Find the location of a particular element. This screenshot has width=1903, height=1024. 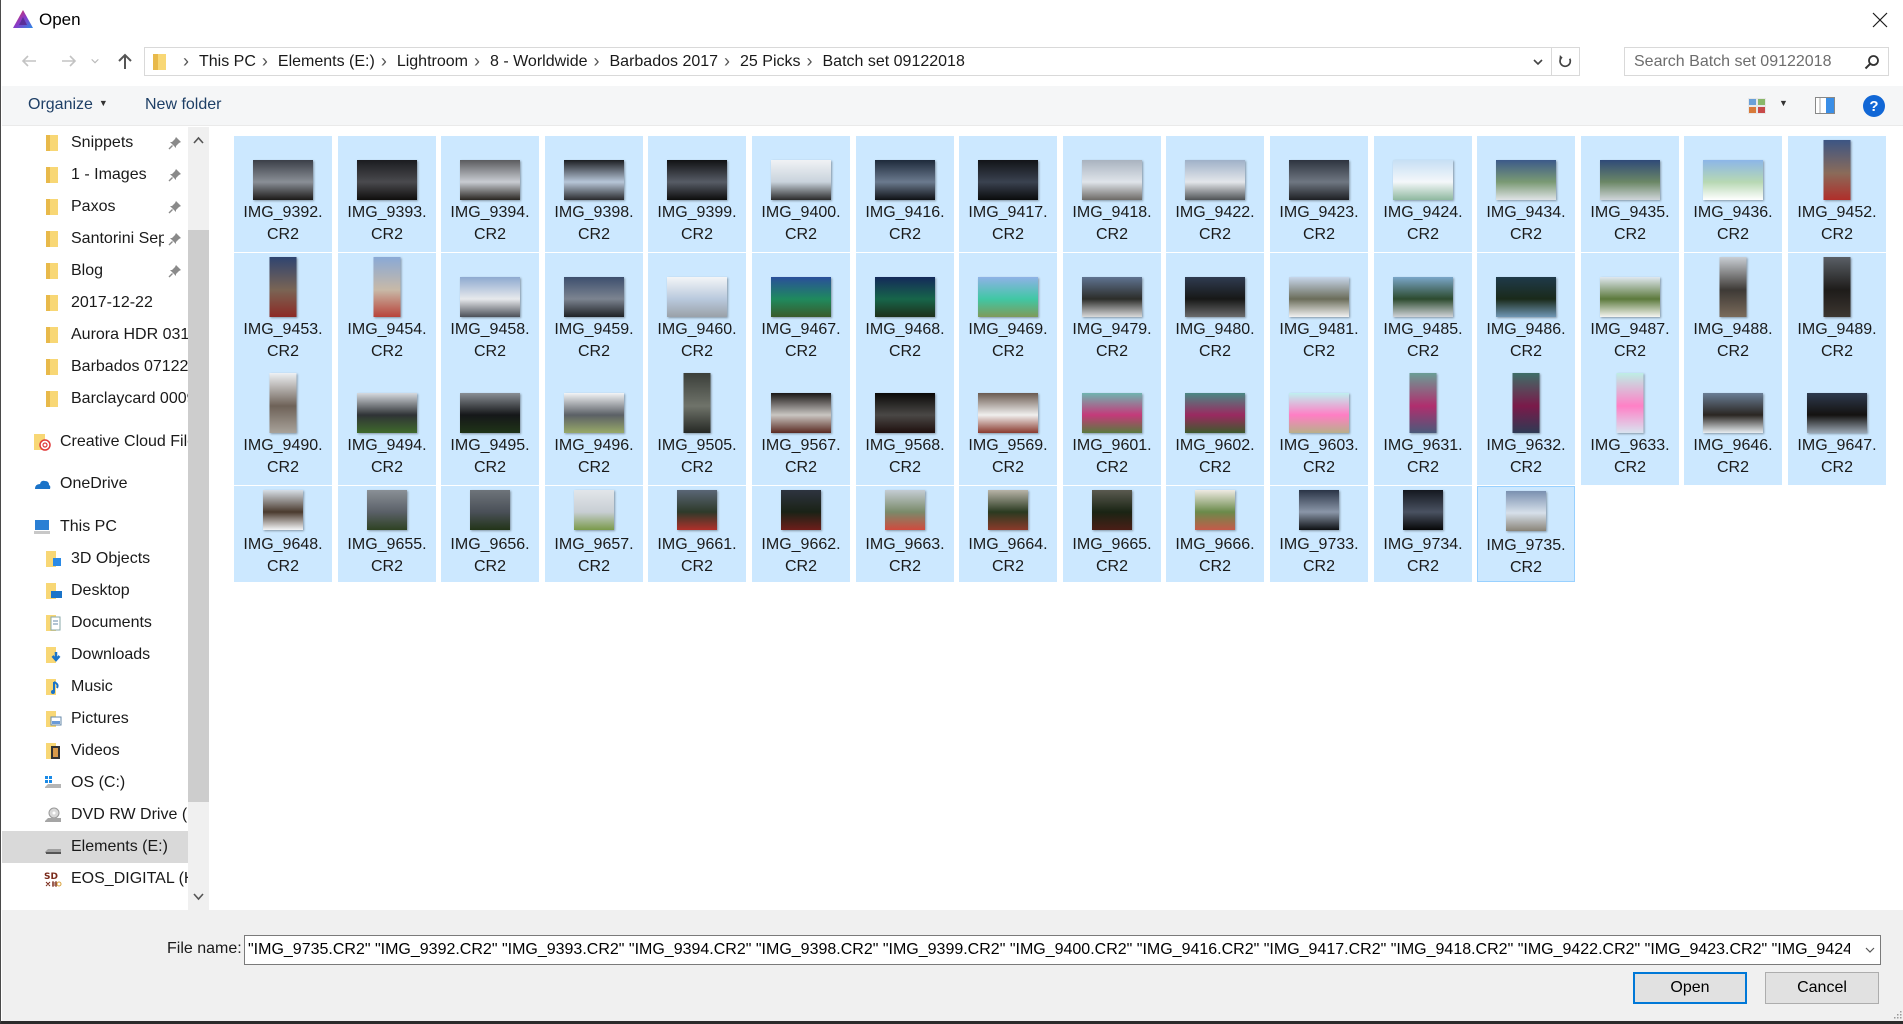

sidebar-item: OS (C:) is located at coordinates (95, 783).